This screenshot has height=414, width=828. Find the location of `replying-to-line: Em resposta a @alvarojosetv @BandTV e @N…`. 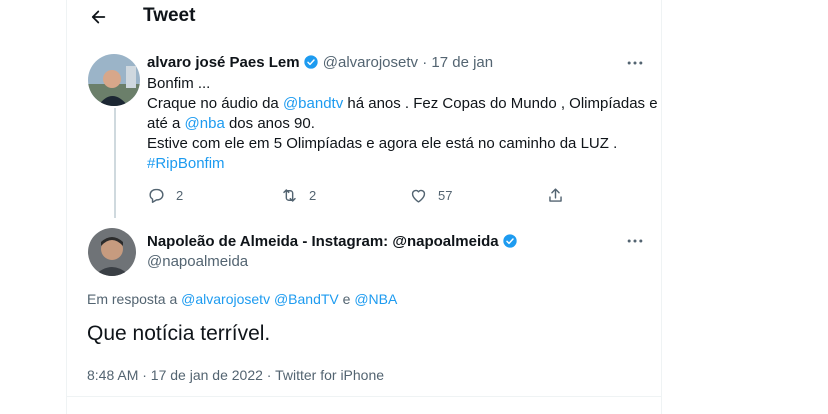

replying-to-line: Em resposta a @alvarojosetv @BandTV e @N… is located at coordinates (242, 299).